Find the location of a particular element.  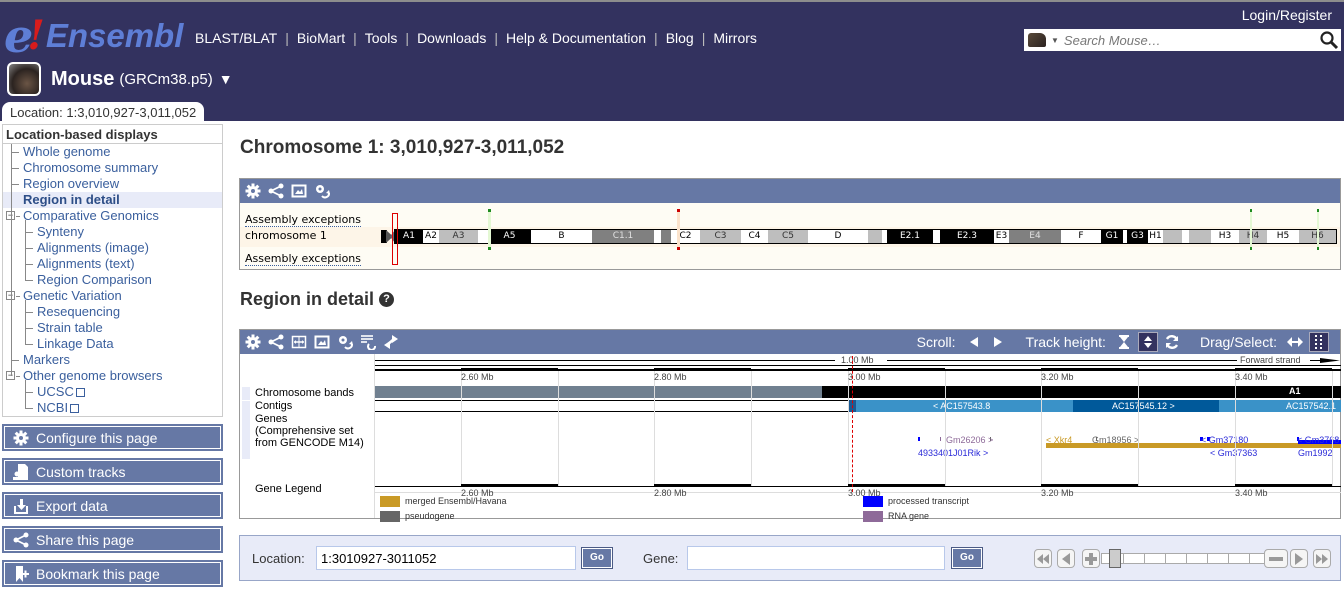

sidebar-item-chromosome-summary: Chromosome summary is located at coordinates (112, 168).